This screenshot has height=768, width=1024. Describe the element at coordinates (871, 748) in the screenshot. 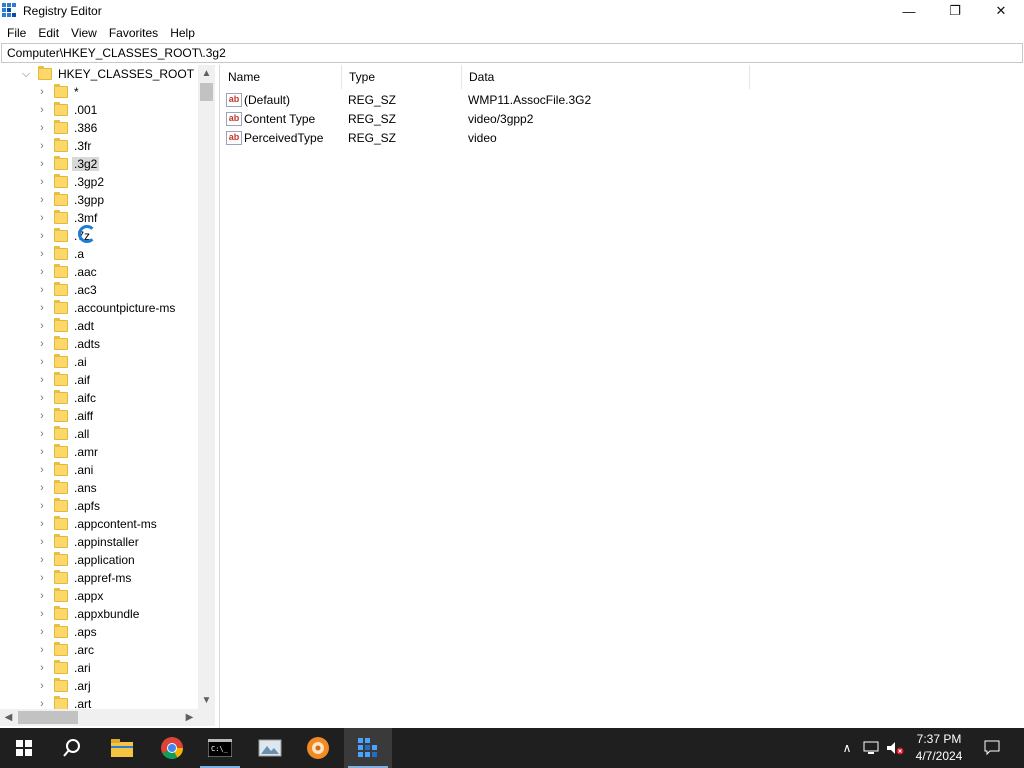

I see `network-icon` at that location.